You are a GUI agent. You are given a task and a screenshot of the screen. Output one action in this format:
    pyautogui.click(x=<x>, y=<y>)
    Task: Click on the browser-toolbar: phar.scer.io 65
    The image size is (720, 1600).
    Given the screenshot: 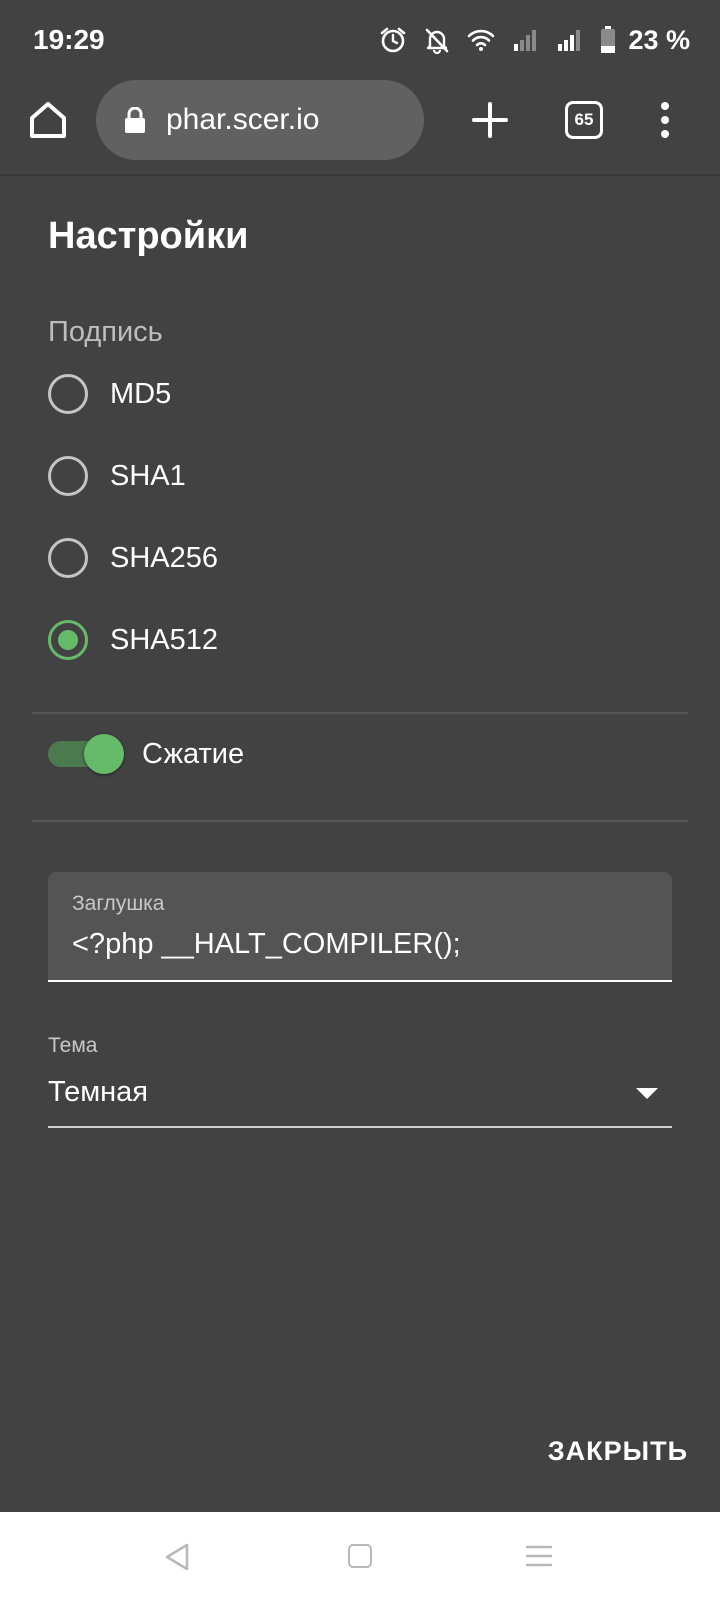 What is the action you would take?
    pyautogui.click(x=360, y=128)
    